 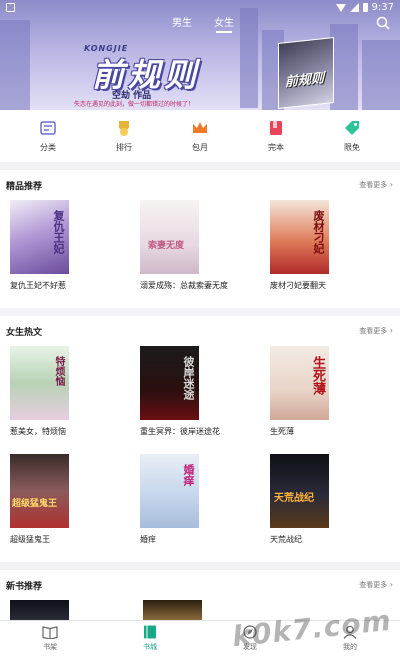 What do you see at coordinates (150, 647) in the screenshot?
I see `nav-label: 书城` at bounding box center [150, 647].